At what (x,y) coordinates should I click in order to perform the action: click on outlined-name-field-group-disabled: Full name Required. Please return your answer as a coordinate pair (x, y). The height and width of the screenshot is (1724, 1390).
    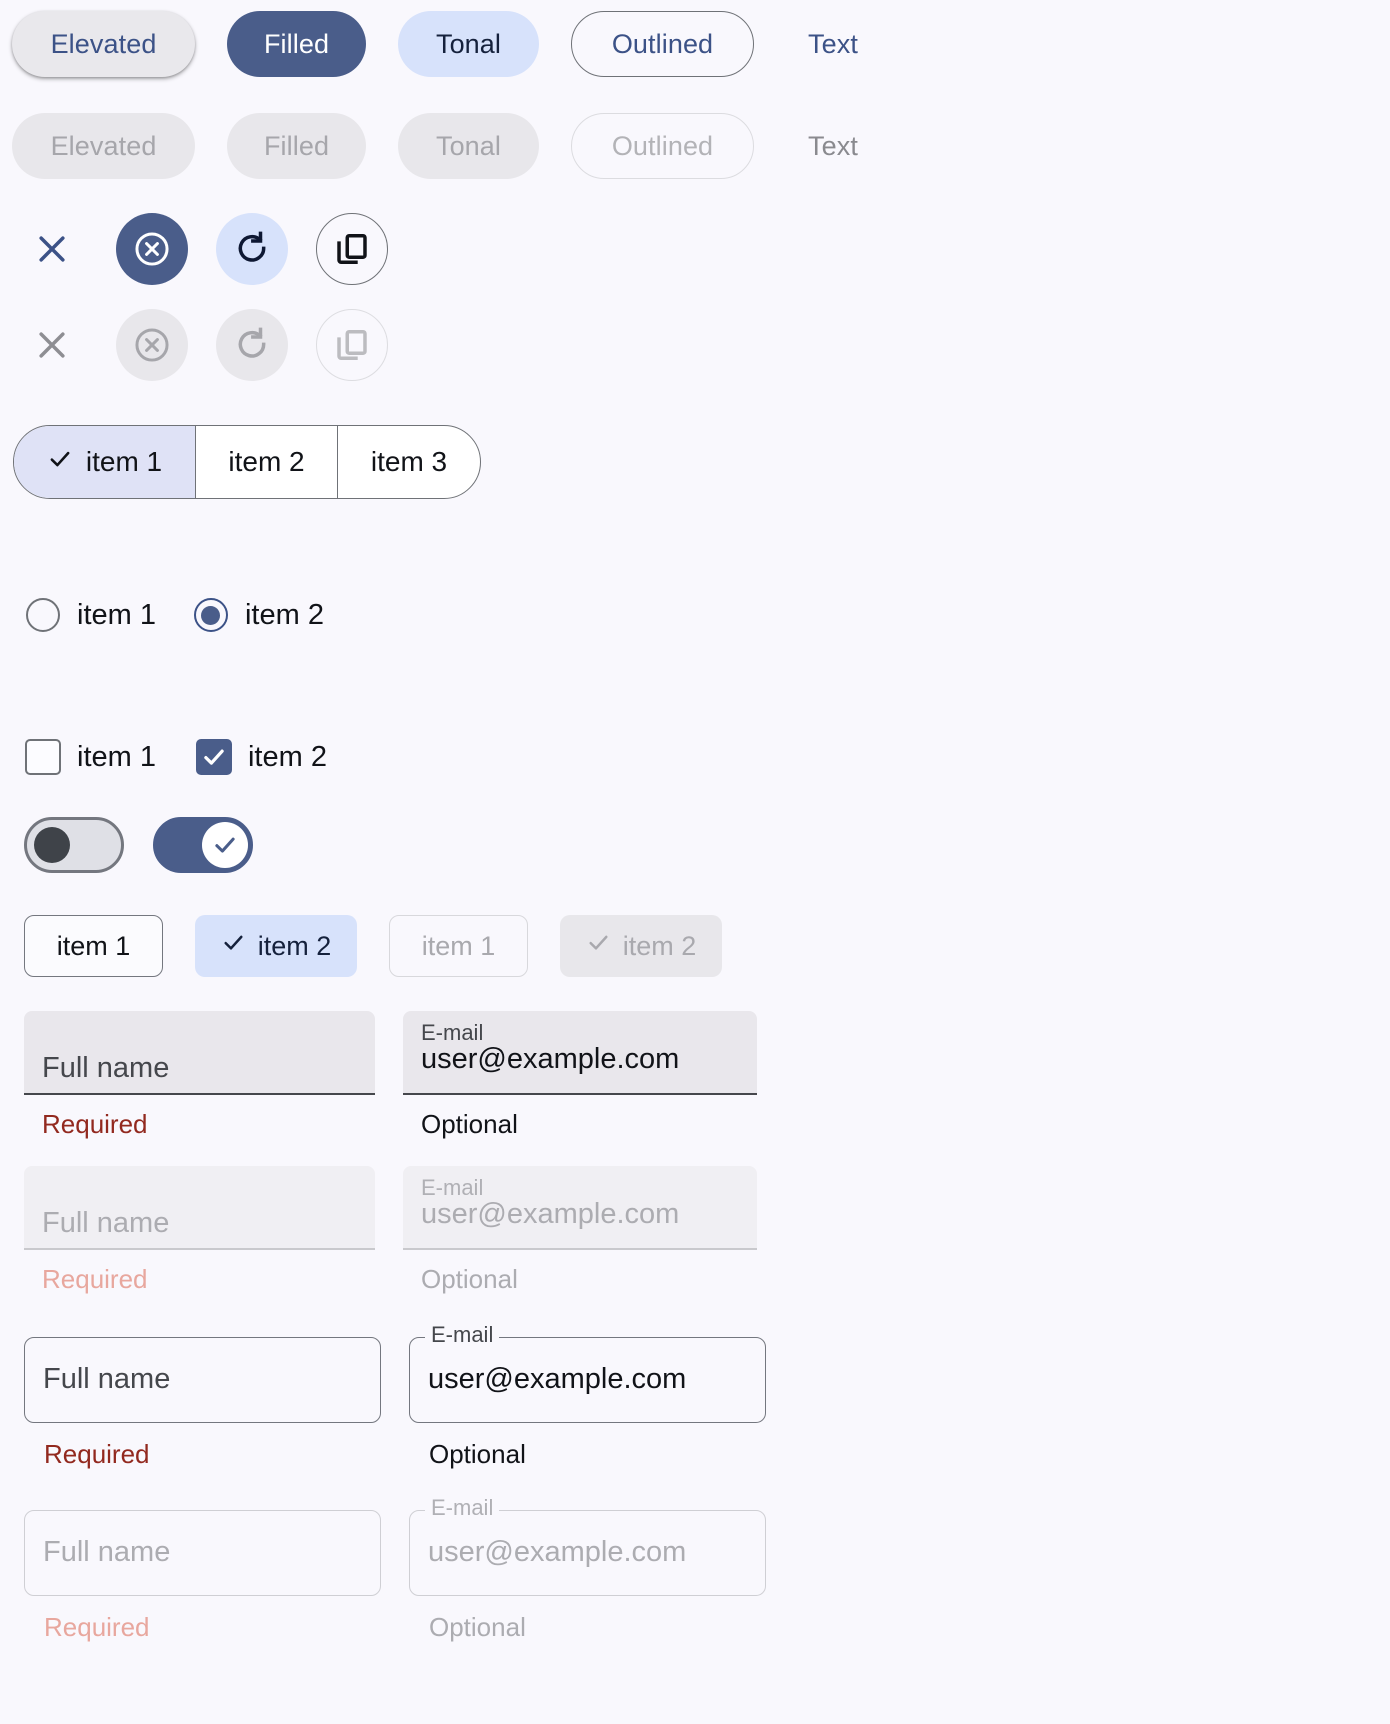
    Looking at the image, I should click on (202, 1576).